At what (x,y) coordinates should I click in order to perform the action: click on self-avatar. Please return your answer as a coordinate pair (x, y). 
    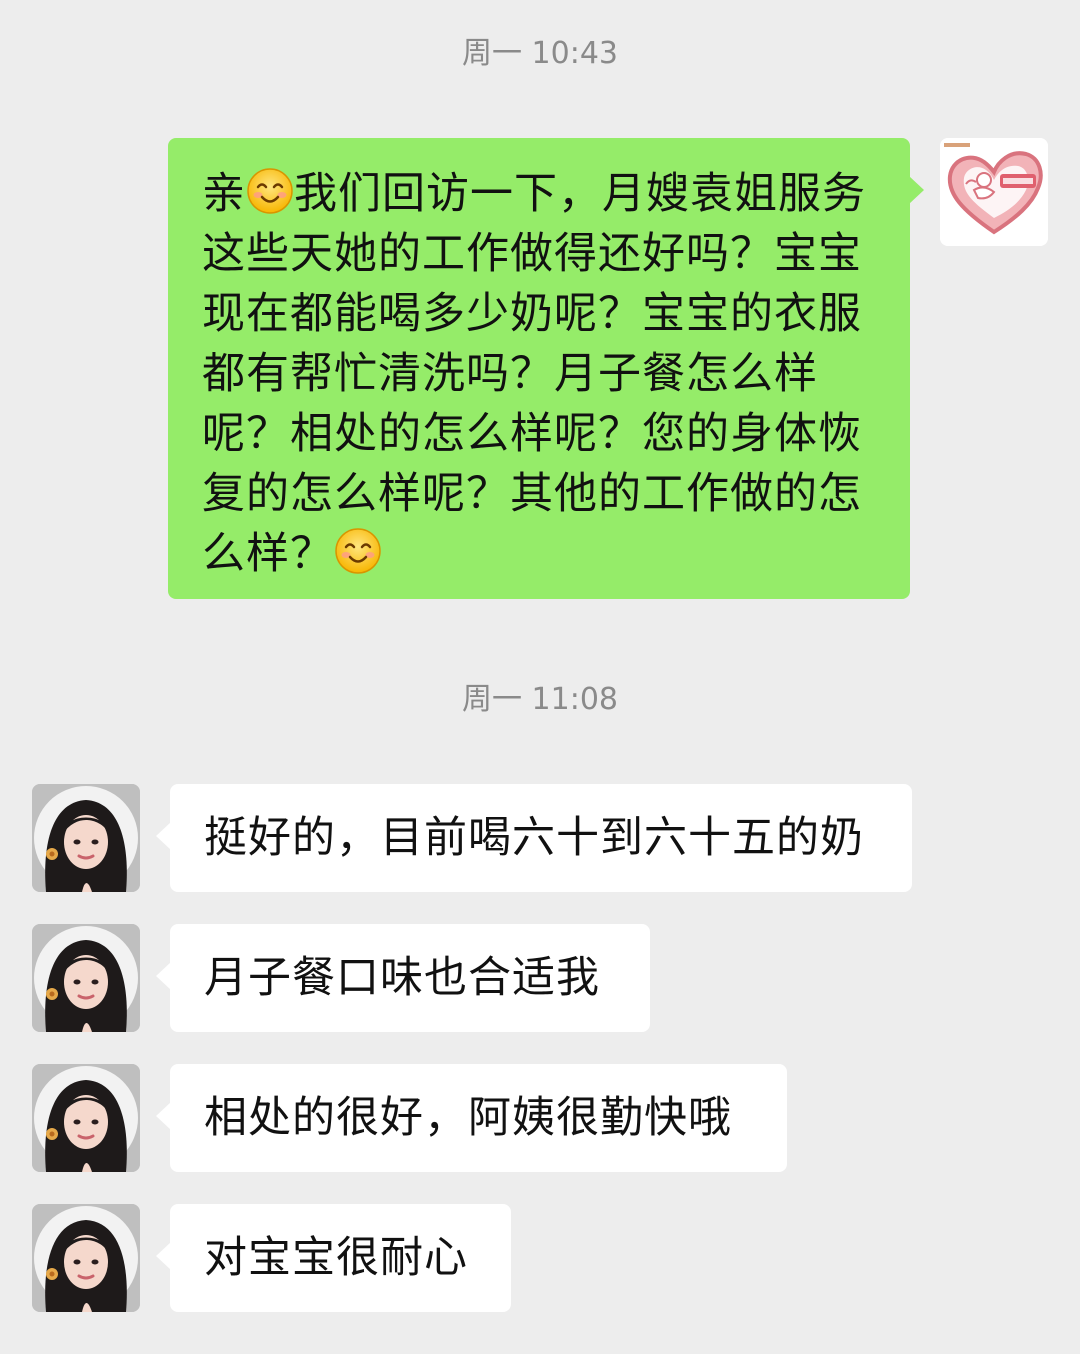
    Looking at the image, I should click on (994, 192).